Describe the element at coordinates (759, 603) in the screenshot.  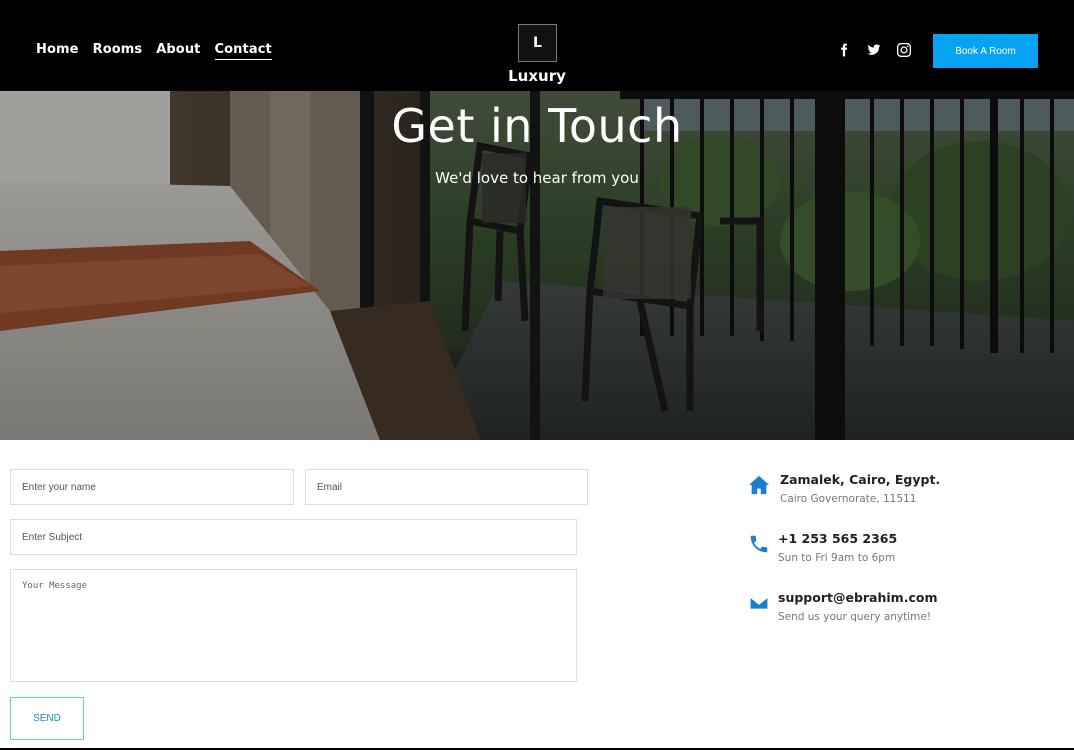
I see `mail-icon` at that location.